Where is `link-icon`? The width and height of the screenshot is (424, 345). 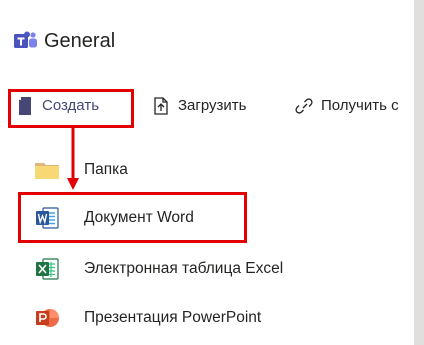
link-icon is located at coordinates (304, 106).